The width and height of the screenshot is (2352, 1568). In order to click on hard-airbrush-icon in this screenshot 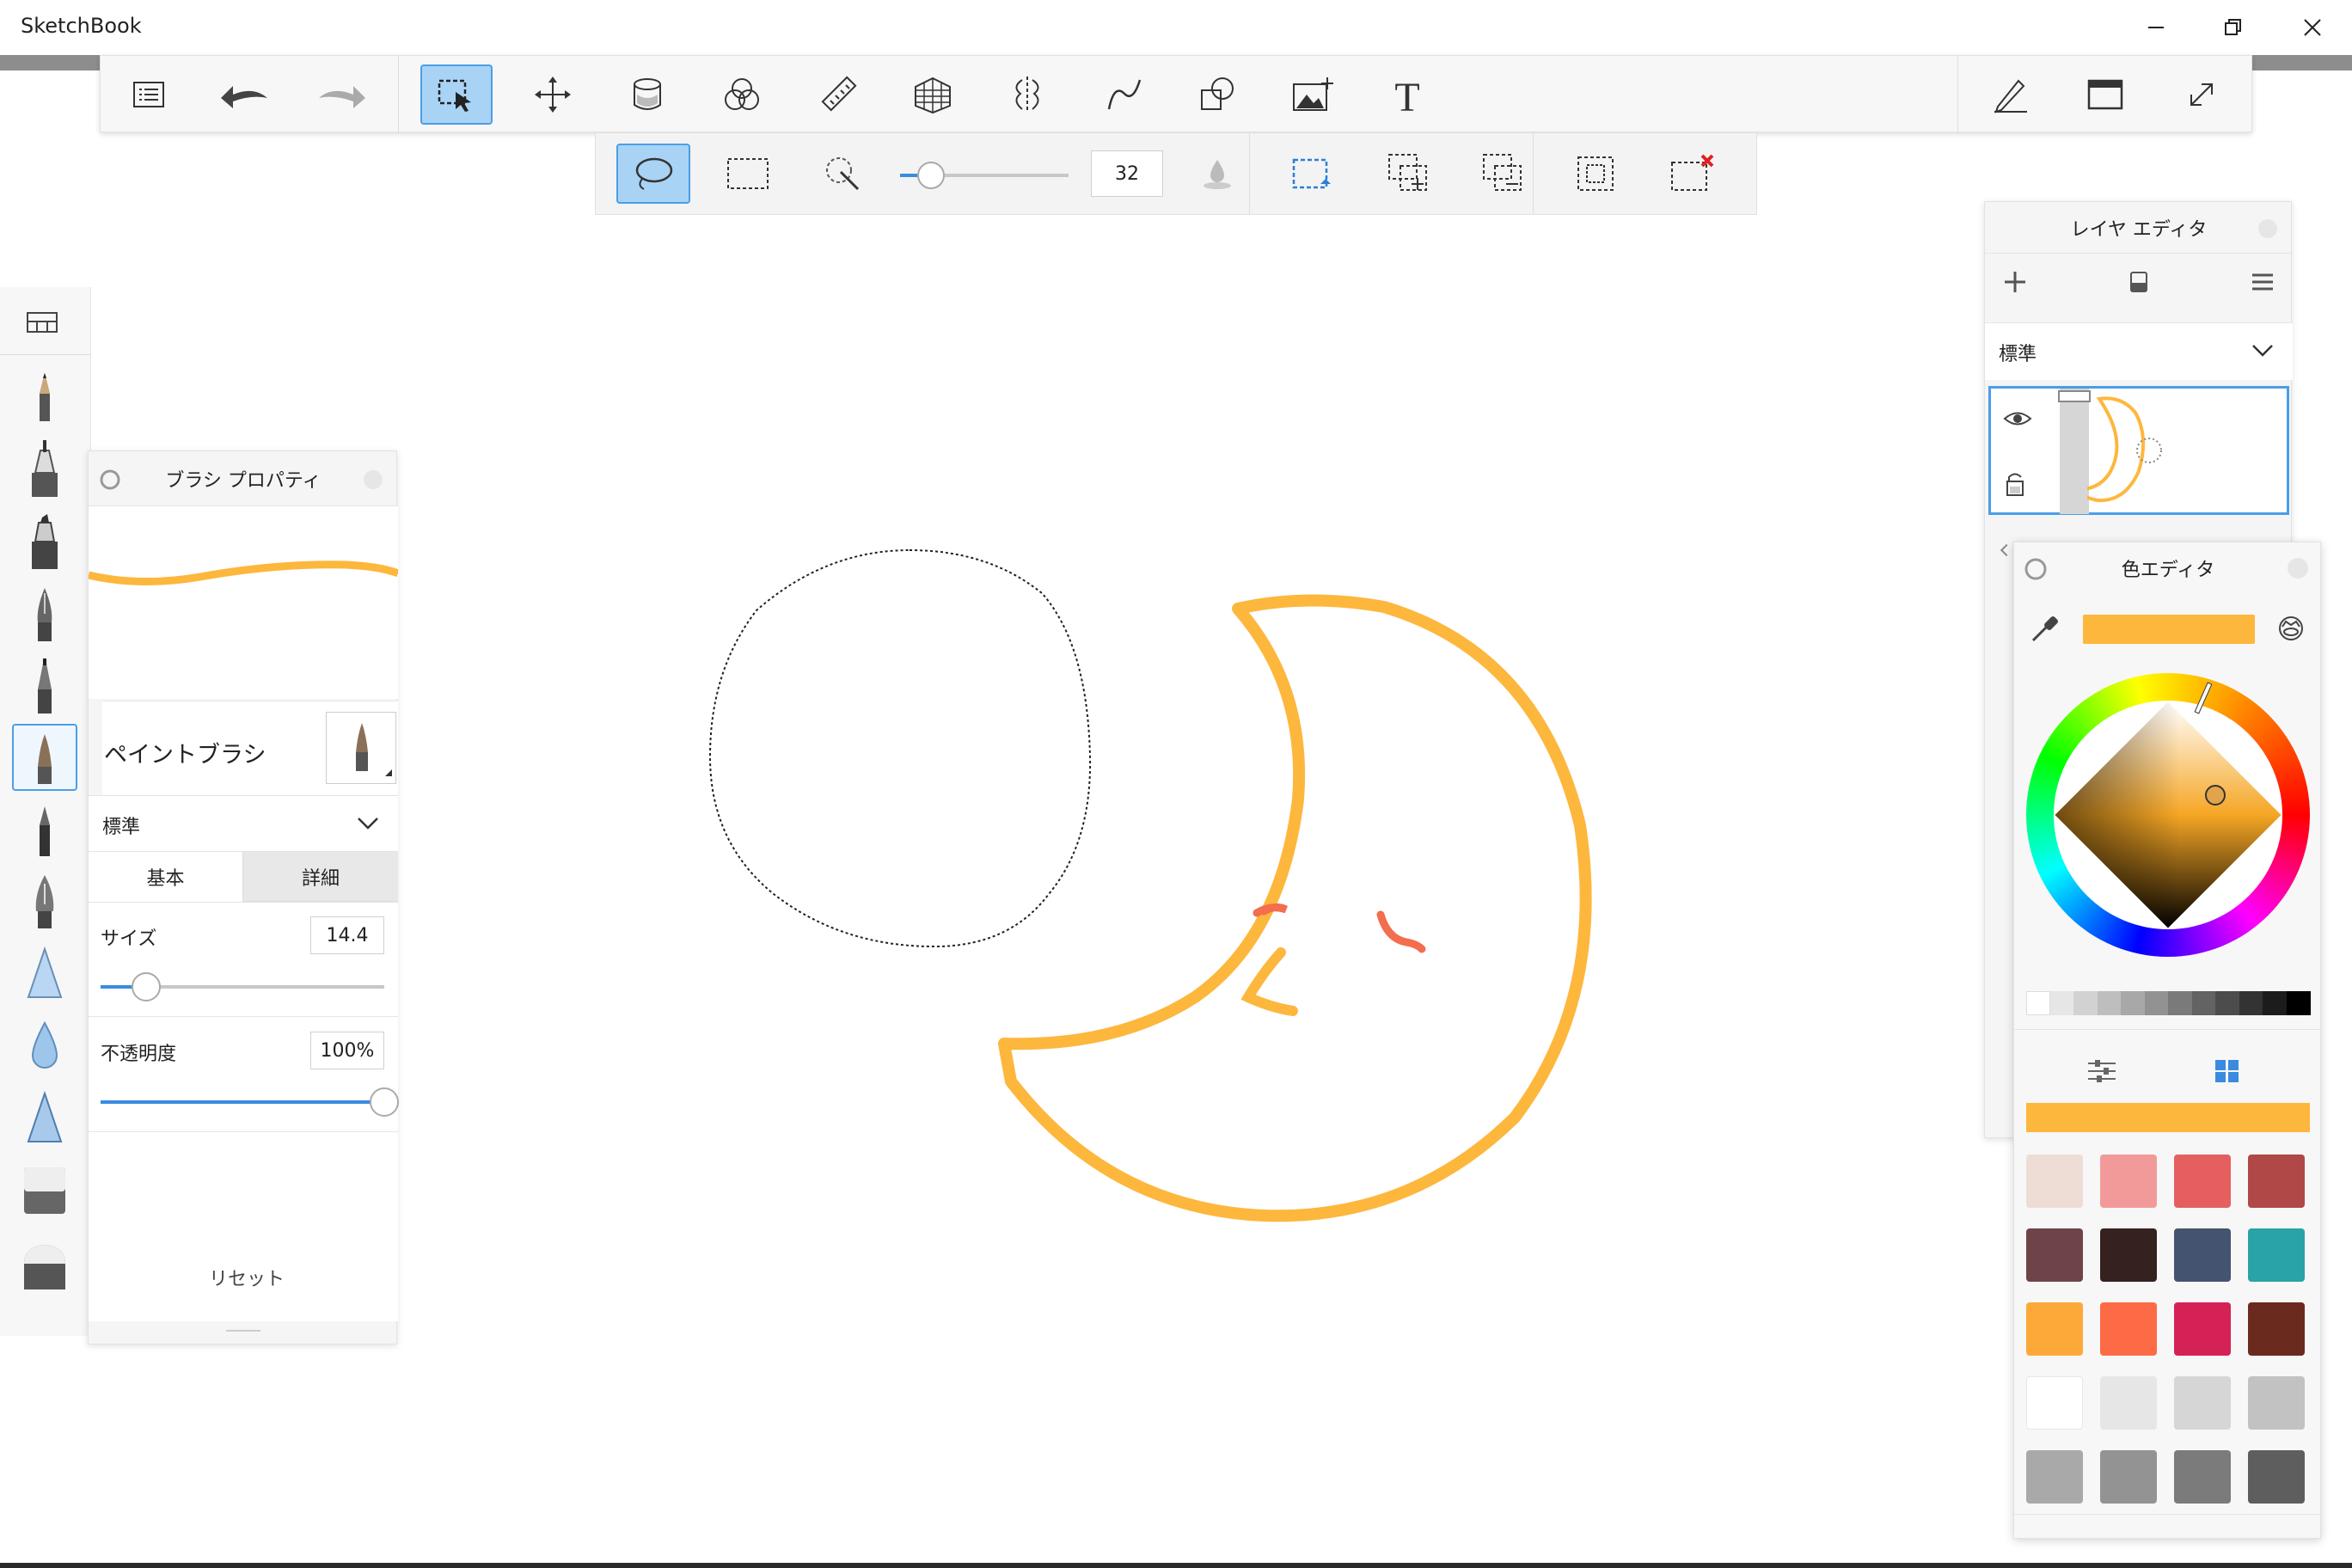, I will do `click(44, 1118)`.